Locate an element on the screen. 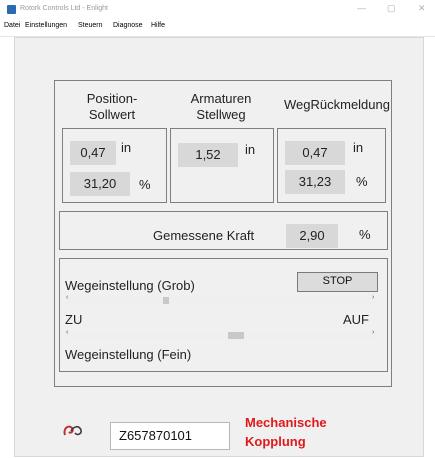  position-header-line1: Position- is located at coordinates (112, 98).